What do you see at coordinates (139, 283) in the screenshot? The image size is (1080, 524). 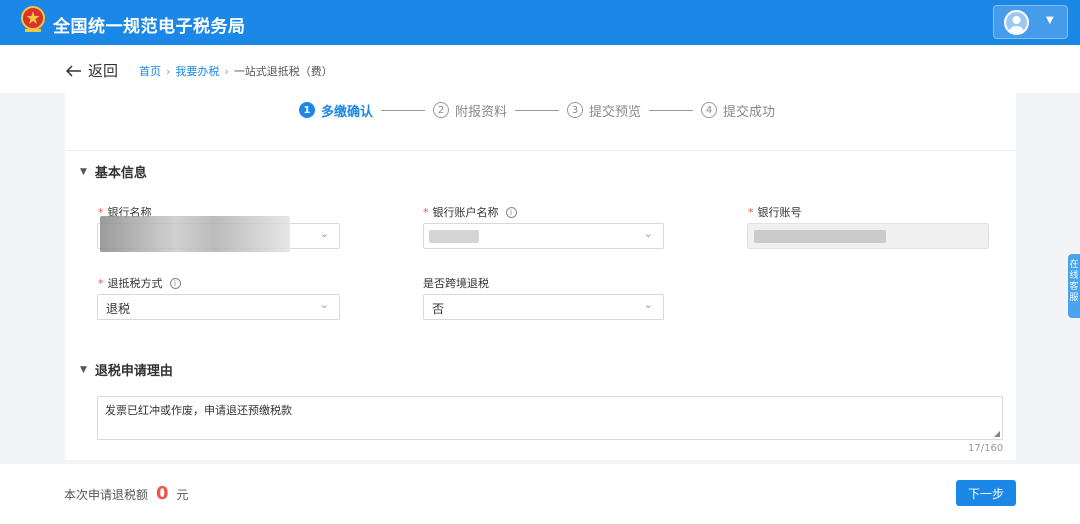 I see `refund-method-label: * 退抵税方式 i` at bounding box center [139, 283].